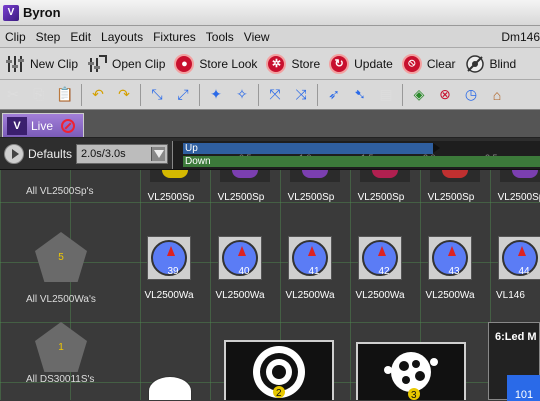 This screenshot has width=540, height=401. What do you see at coordinates (220, 37) in the screenshot?
I see `menu-tools: Tools` at bounding box center [220, 37].